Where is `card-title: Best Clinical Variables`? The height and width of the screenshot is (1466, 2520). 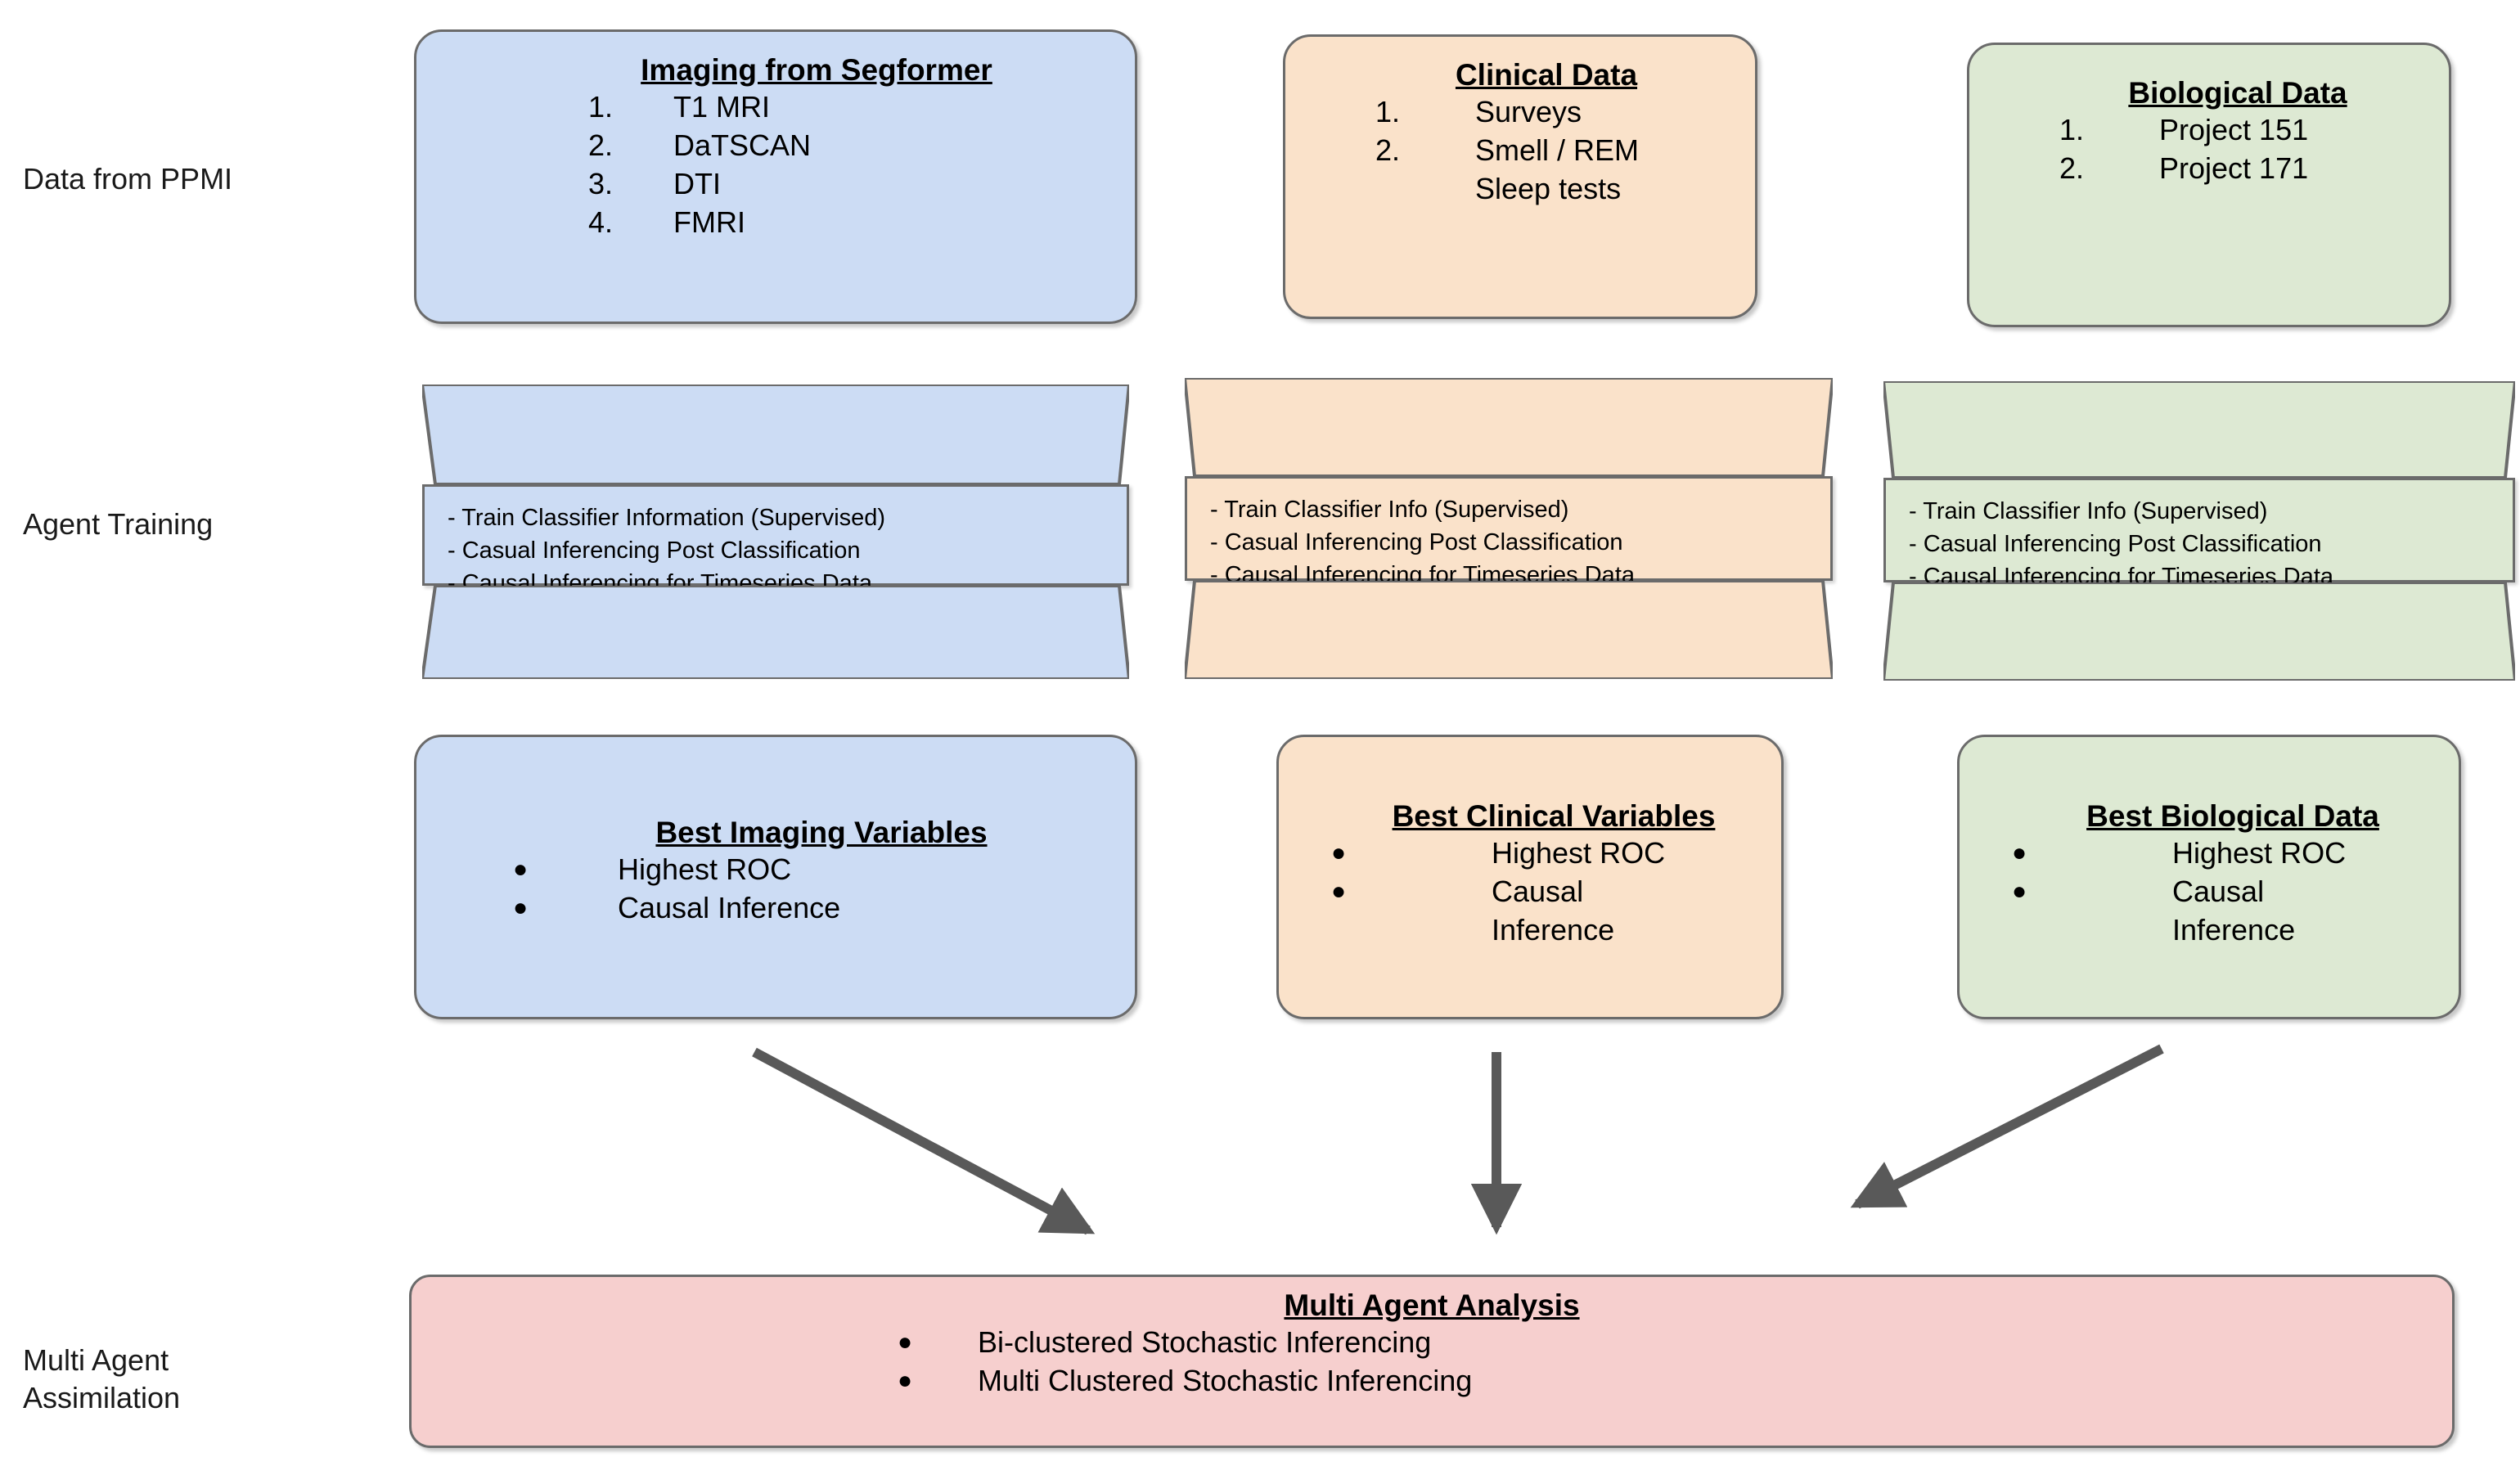 card-title: Best Clinical Variables is located at coordinates (1554, 816).